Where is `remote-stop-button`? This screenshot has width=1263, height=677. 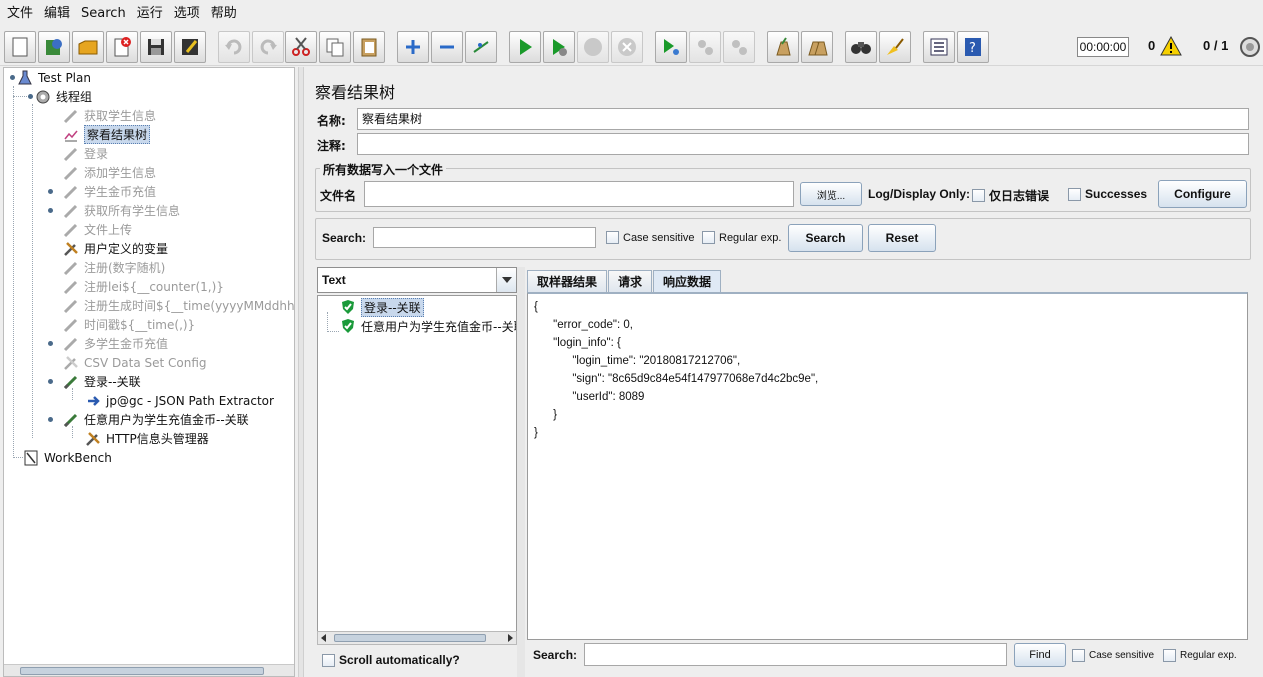
remote-stop-button is located at coordinates (705, 47).